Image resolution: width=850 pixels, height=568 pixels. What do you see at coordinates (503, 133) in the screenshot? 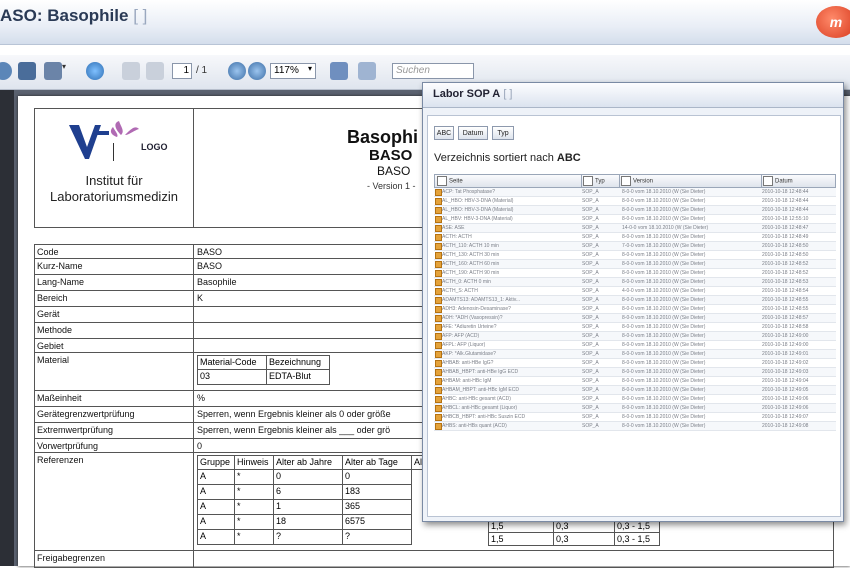
I see `sort-typ-button: Typ` at bounding box center [503, 133].